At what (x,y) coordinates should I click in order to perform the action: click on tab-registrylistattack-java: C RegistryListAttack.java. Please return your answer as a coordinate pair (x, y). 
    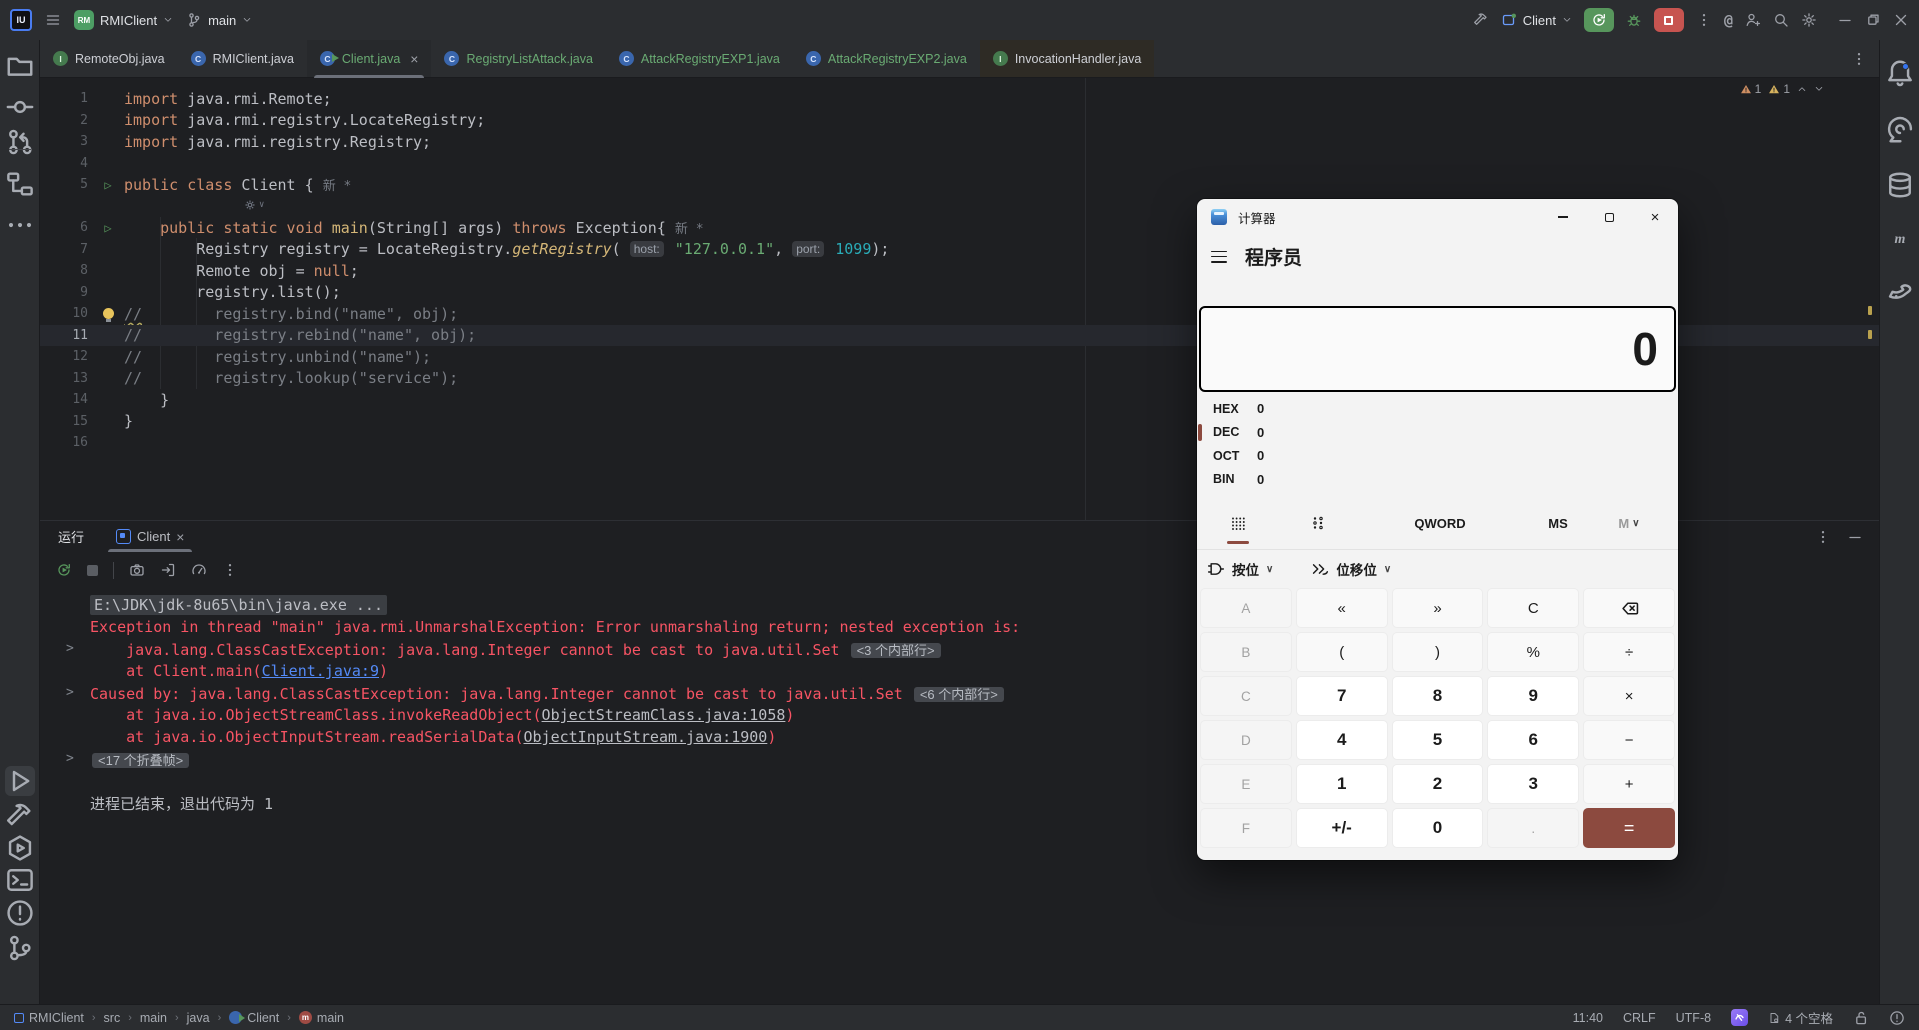
    Looking at the image, I should click on (518, 58).